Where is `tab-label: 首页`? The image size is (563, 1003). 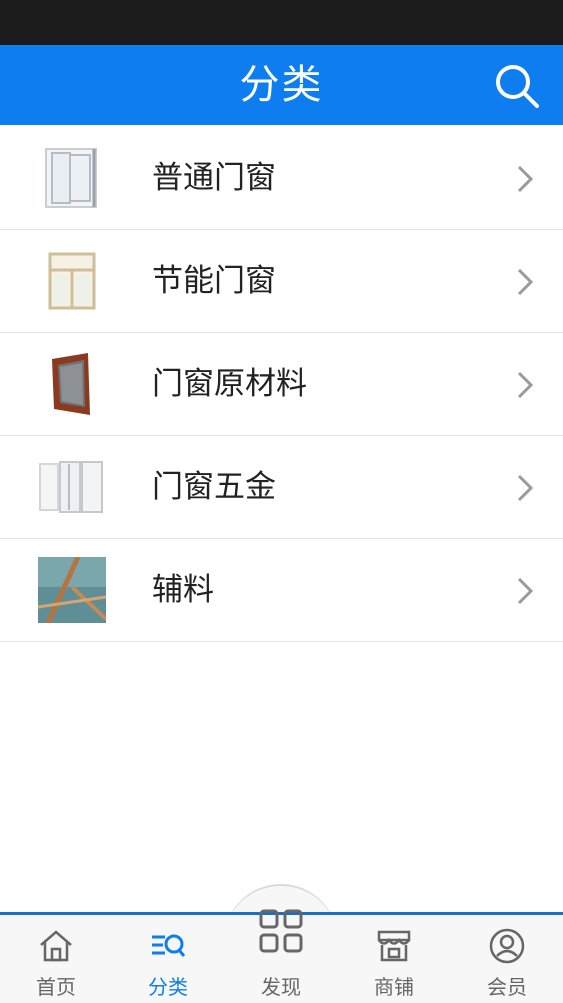
tab-label: 首页 is located at coordinates (56, 987).